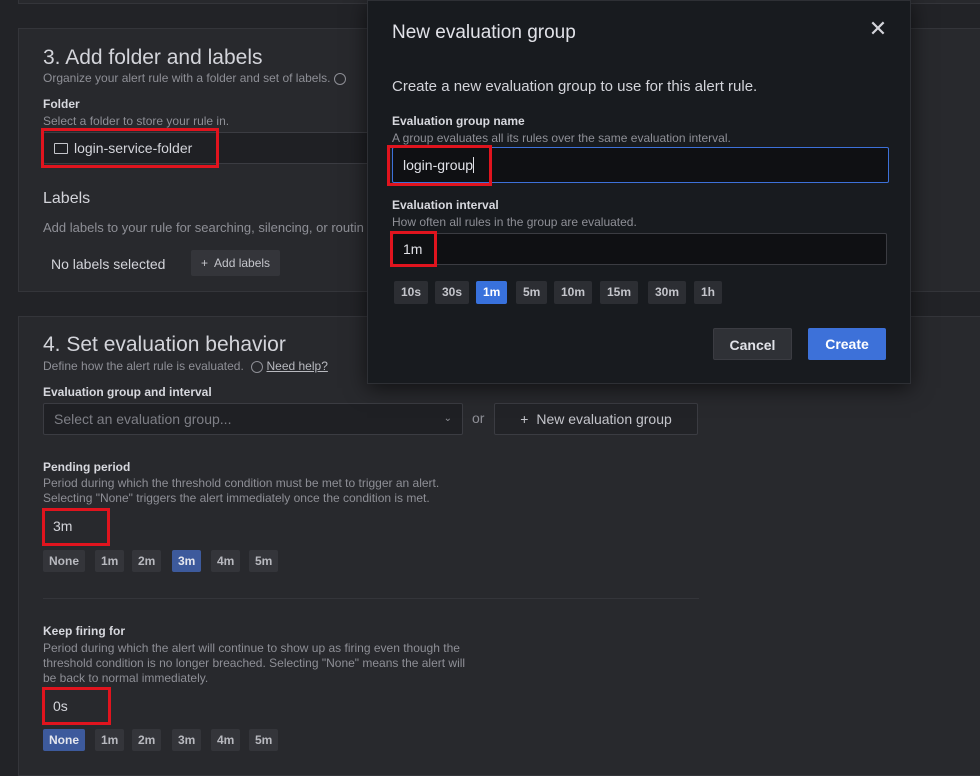 The width and height of the screenshot is (980, 776). I want to click on keep-option-1m: 1m, so click(110, 740).